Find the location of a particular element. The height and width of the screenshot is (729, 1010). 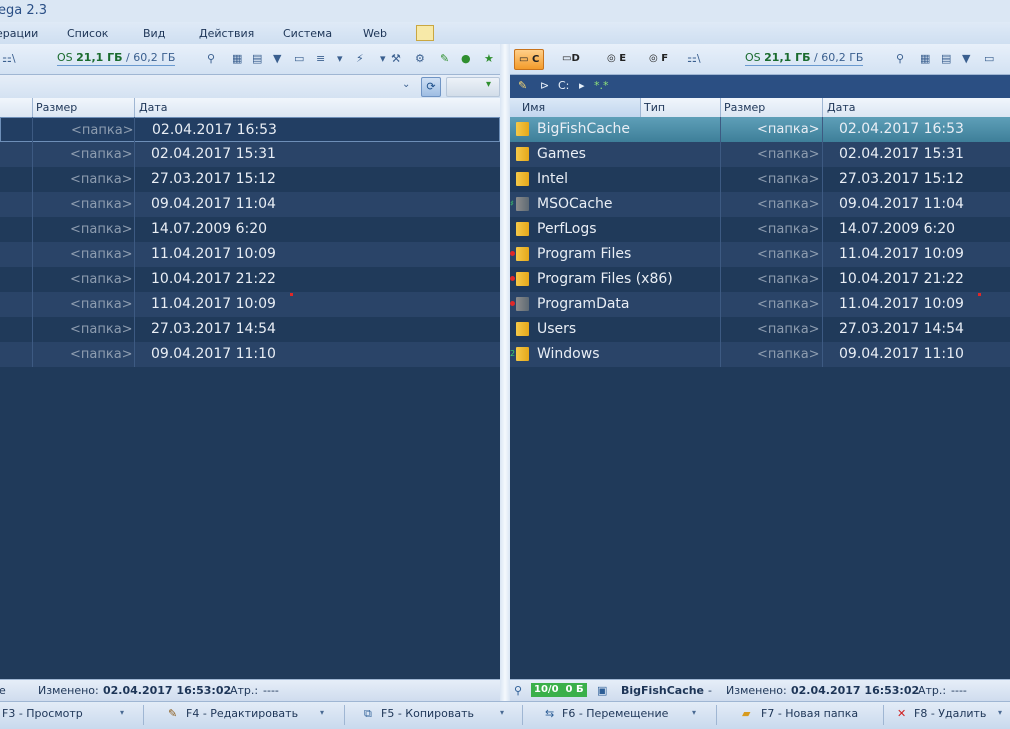

file-row: <папка> 27.03.2017 15:12 is located at coordinates (250, 179).